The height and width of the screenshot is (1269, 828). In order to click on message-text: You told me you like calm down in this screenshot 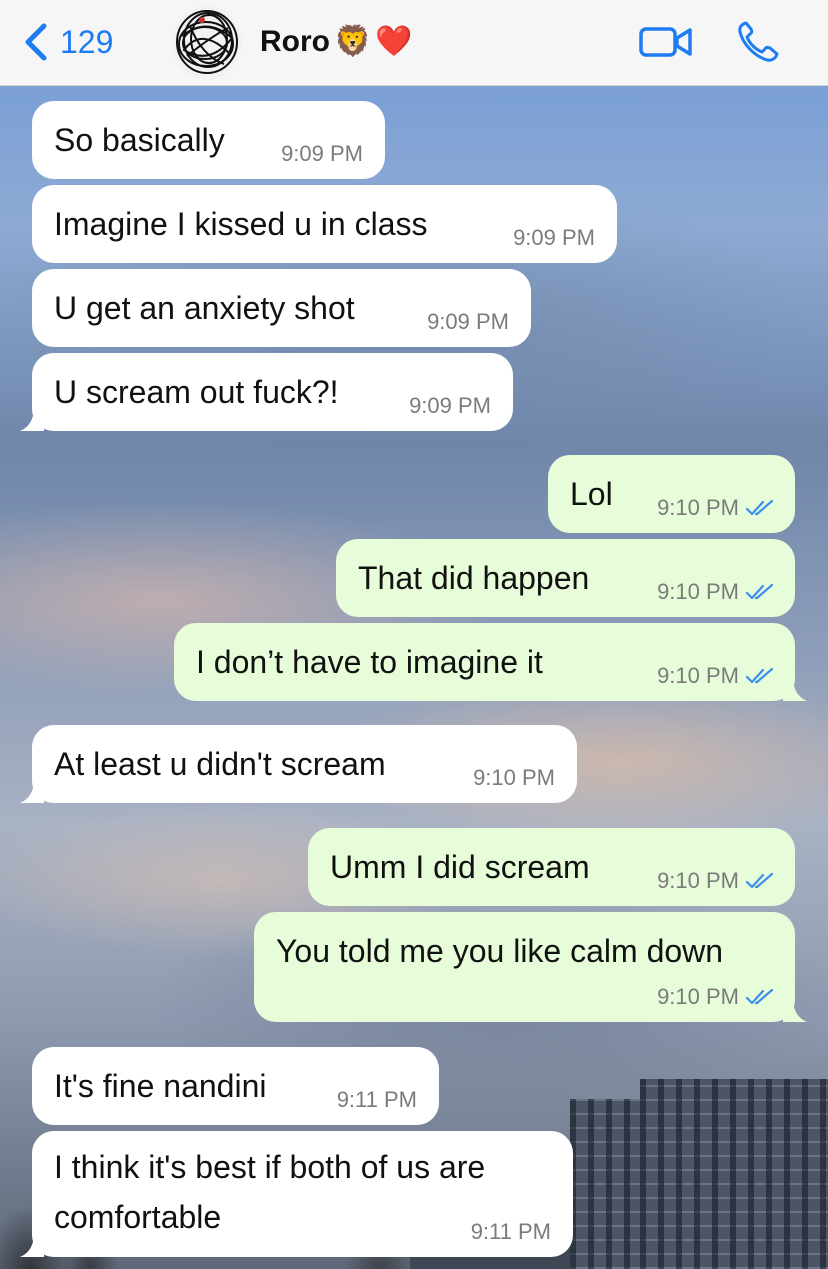, I will do `click(500, 951)`.